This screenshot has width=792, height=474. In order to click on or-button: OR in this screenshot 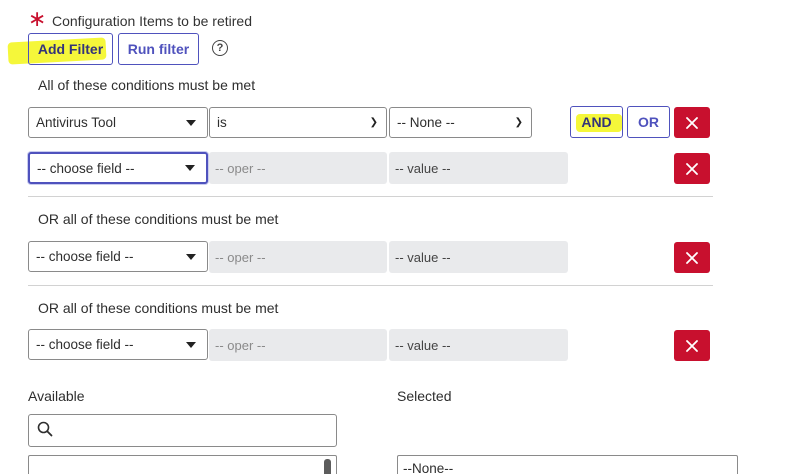, I will do `click(648, 122)`.